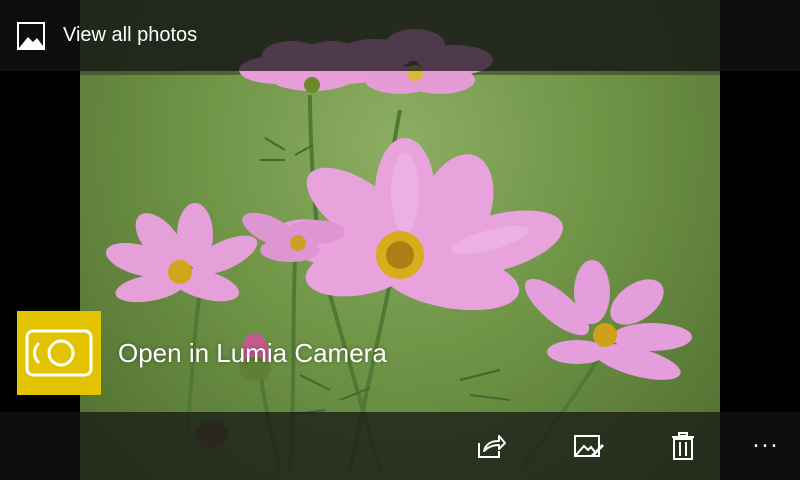 This screenshot has width=800, height=480. Describe the element at coordinates (400, 35) in the screenshot. I see `top-bar: View all photos` at that location.